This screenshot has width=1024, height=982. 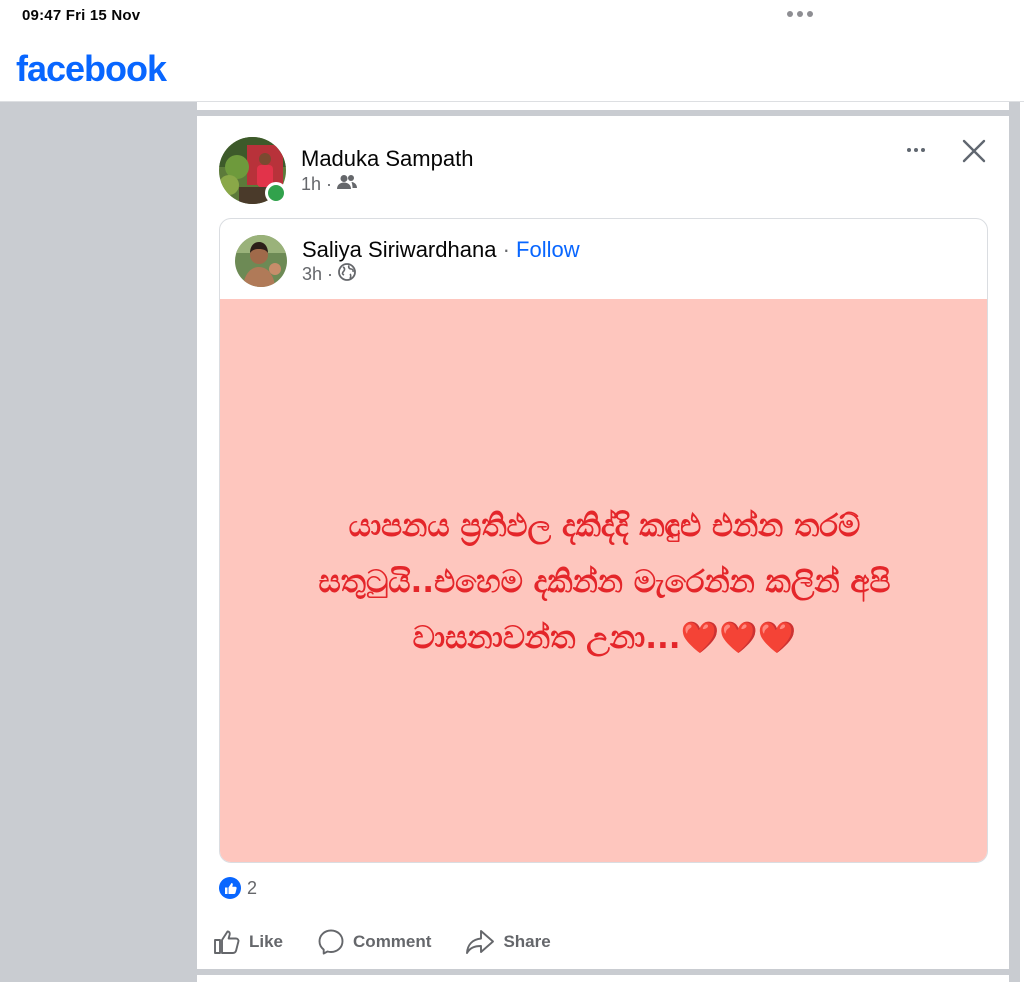 What do you see at coordinates (527, 941) in the screenshot?
I see `share-label: Share` at bounding box center [527, 941].